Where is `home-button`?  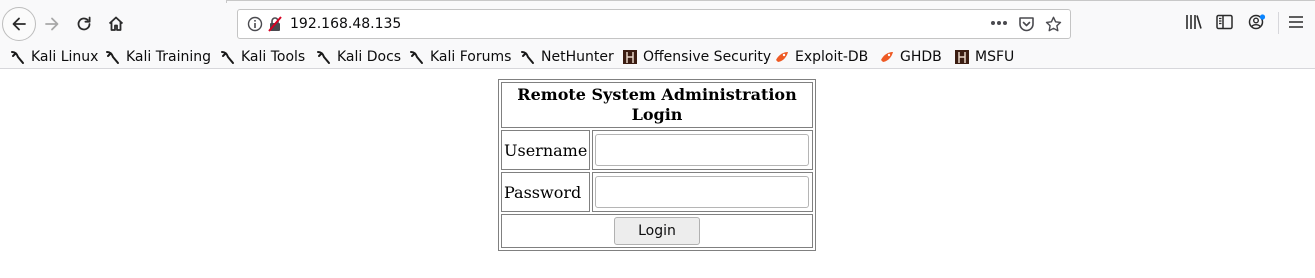 home-button is located at coordinates (116, 24).